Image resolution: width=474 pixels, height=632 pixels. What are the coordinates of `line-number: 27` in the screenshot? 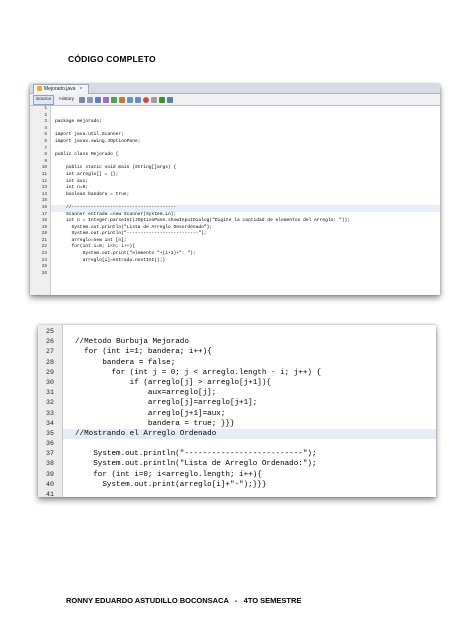 It's located at (50, 352).